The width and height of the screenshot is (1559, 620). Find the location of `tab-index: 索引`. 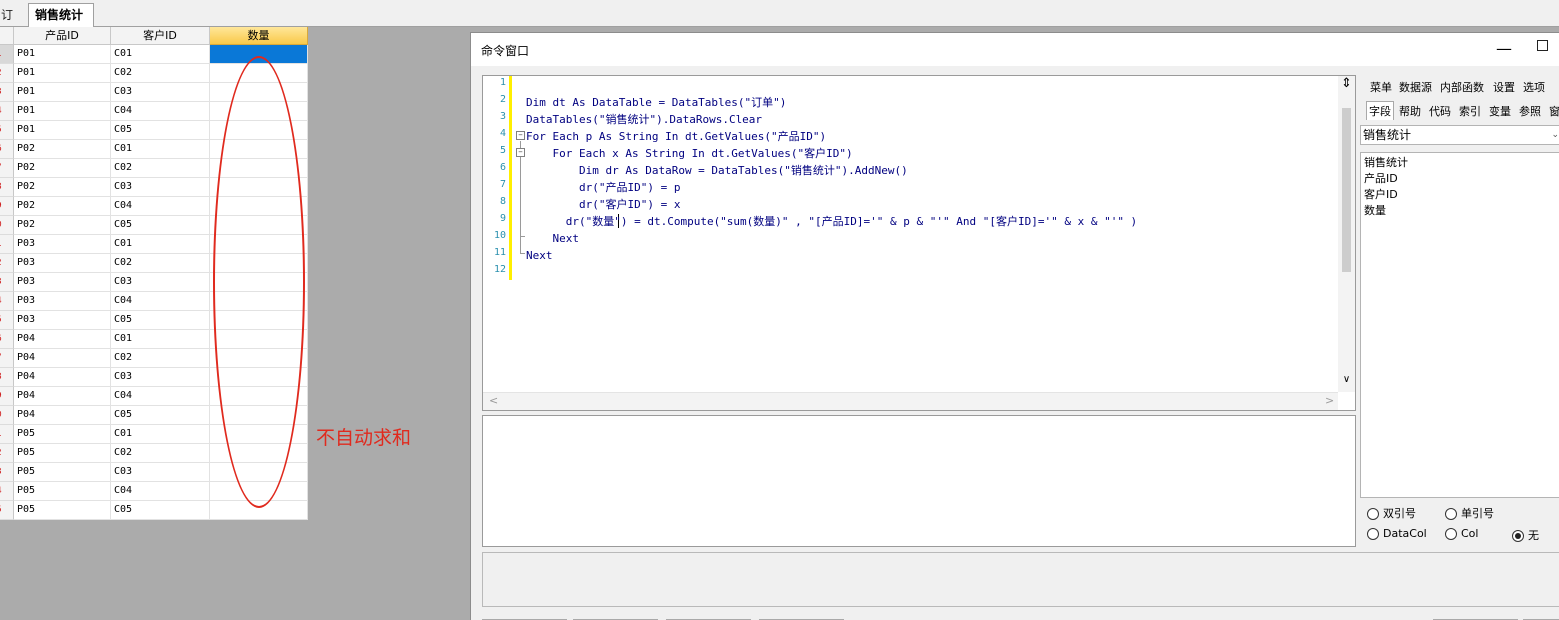

tab-index: 索引 is located at coordinates (1470, 111).